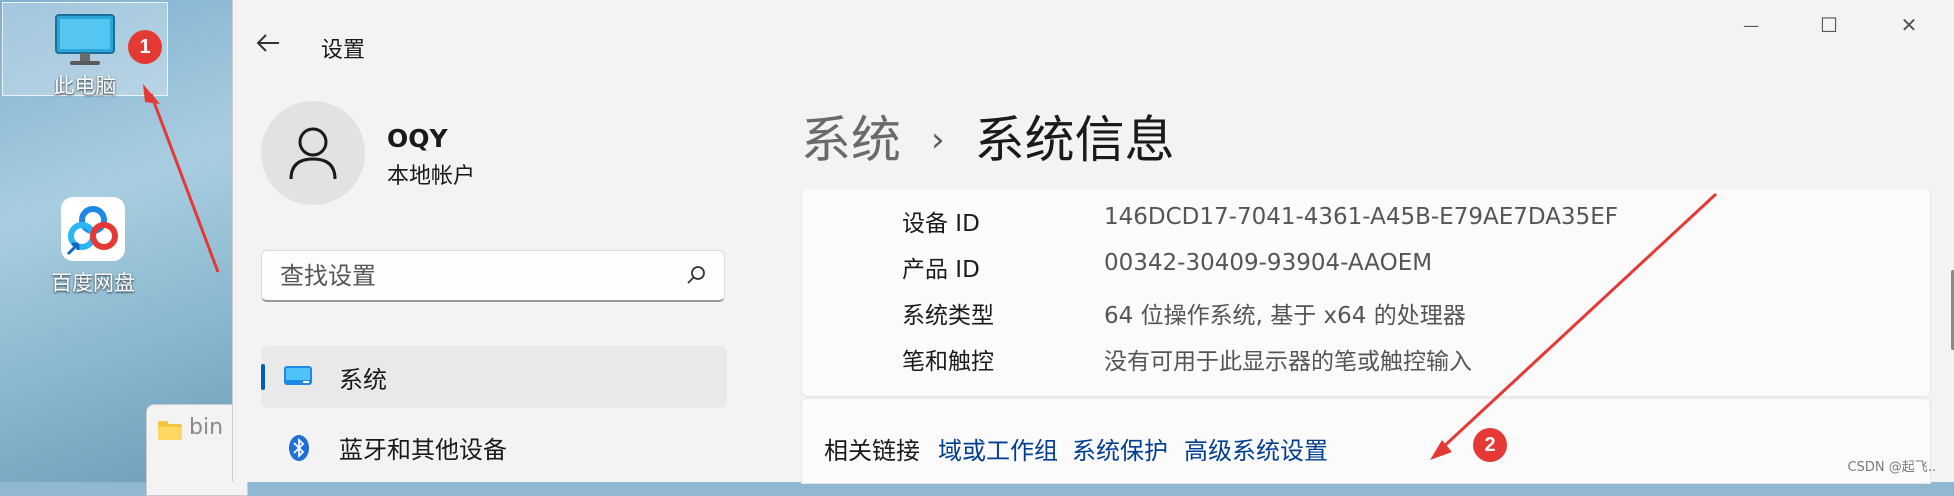 This screenshot has width=1954, height=496. Describe the element at coordinates (343, 50) in the screenshot. I see `app-title: 设置` at that location.